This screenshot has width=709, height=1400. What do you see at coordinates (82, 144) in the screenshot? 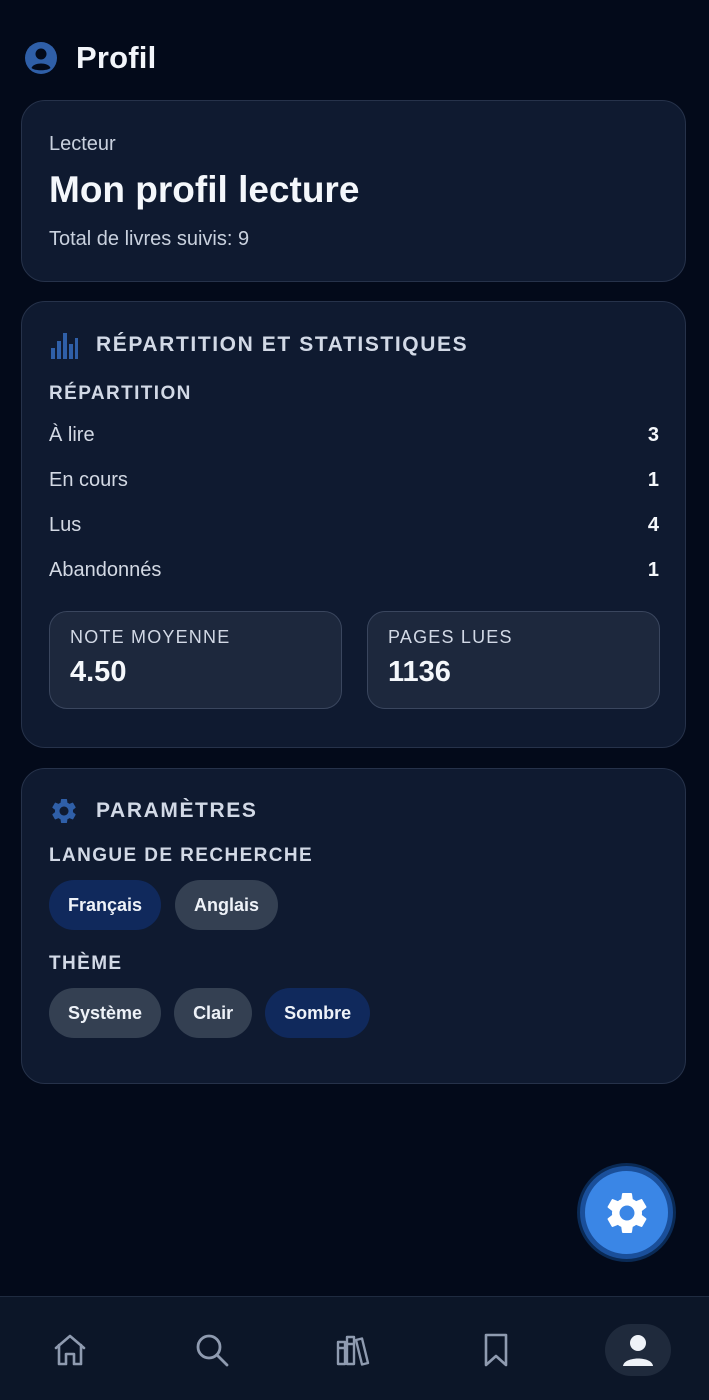
I see `profile-eyebrow: Lecteur` at bounding box center [82, 144].